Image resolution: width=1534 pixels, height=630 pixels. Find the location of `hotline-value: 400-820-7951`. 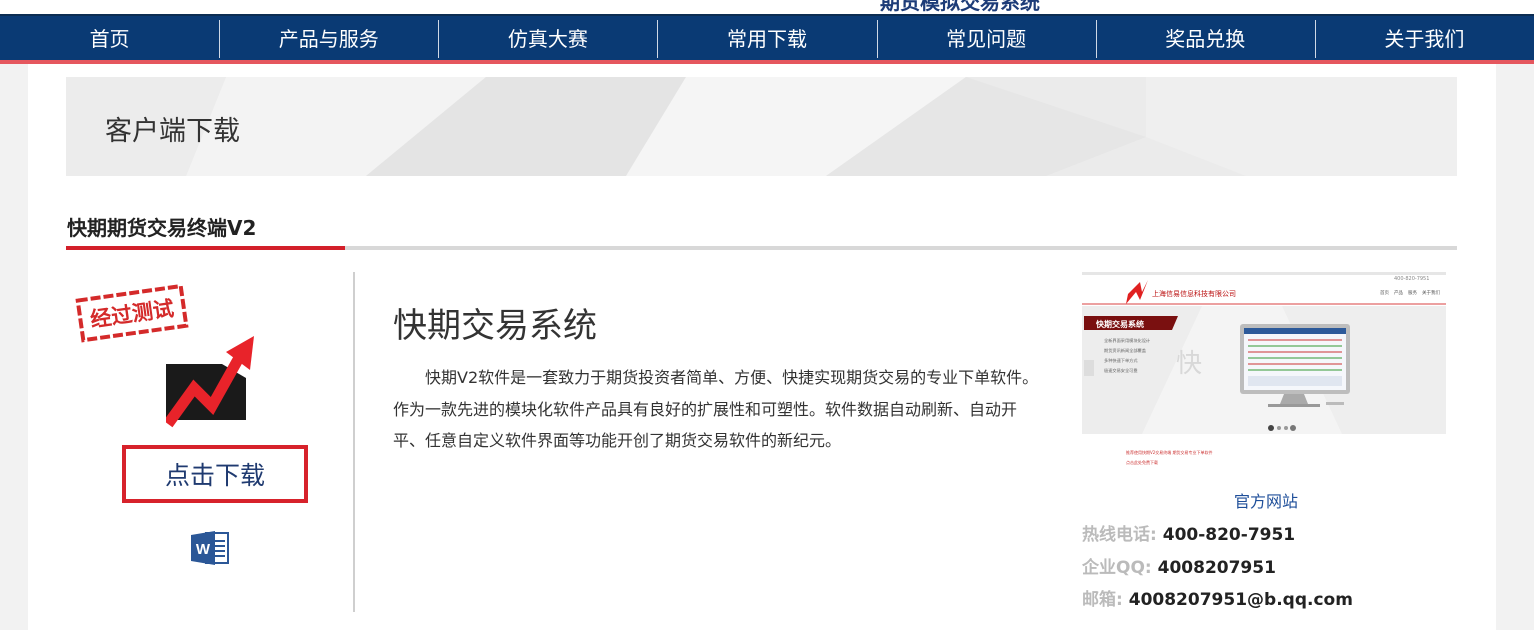

hotline-value: 400-820-7951 is located at coordinates (1229, 535).